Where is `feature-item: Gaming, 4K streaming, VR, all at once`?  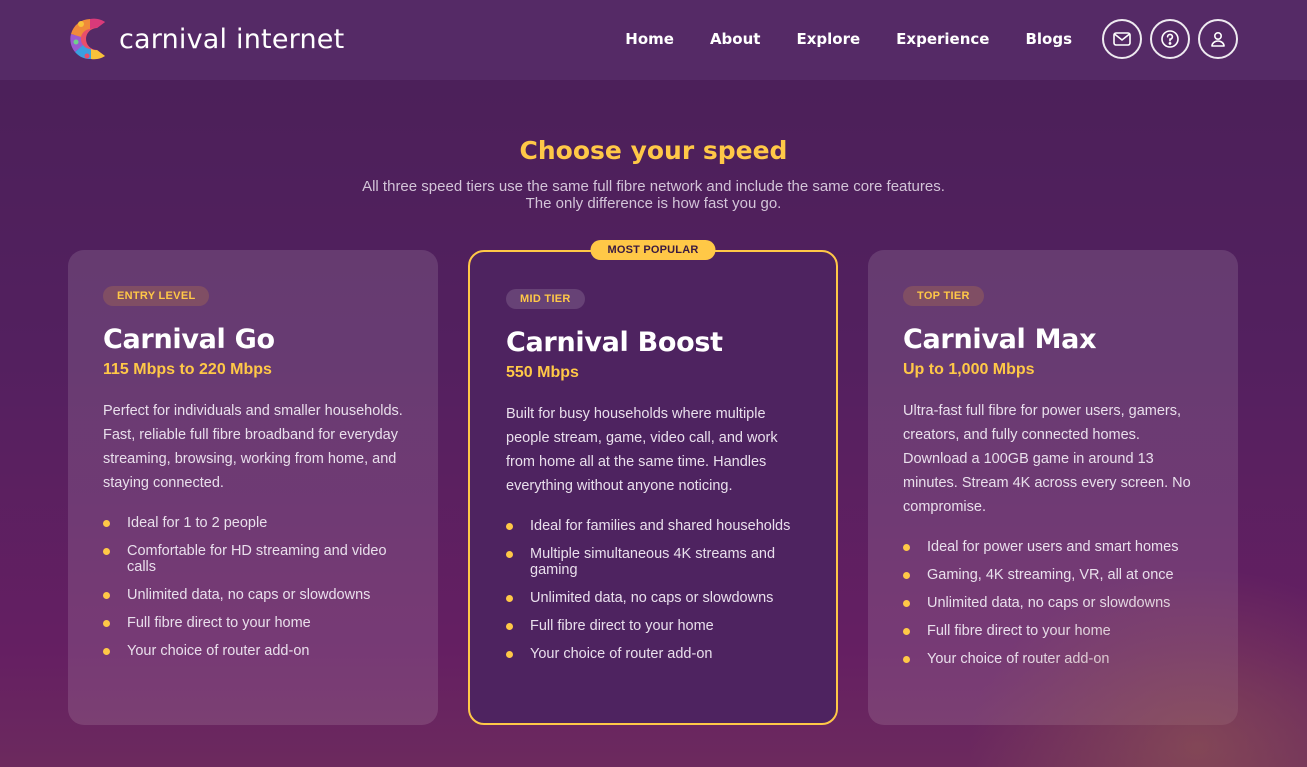 feature-item: Gaming, 4K streaming, VR, all at once is located at coordinates (1053, 575).